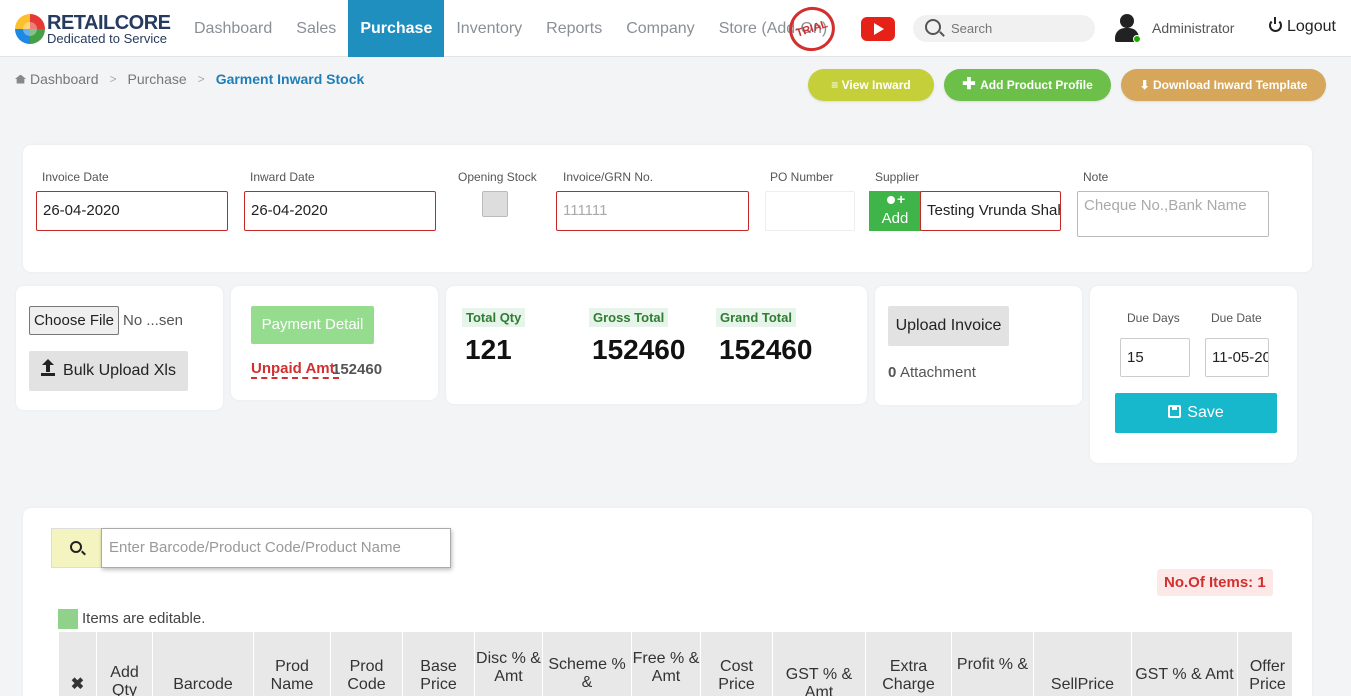 This screenshot has width=1351, height=696. What do you see at coordinates (1275, 24) in the screenshot?
I see `power-icon` at bounding box center [1275, 24].